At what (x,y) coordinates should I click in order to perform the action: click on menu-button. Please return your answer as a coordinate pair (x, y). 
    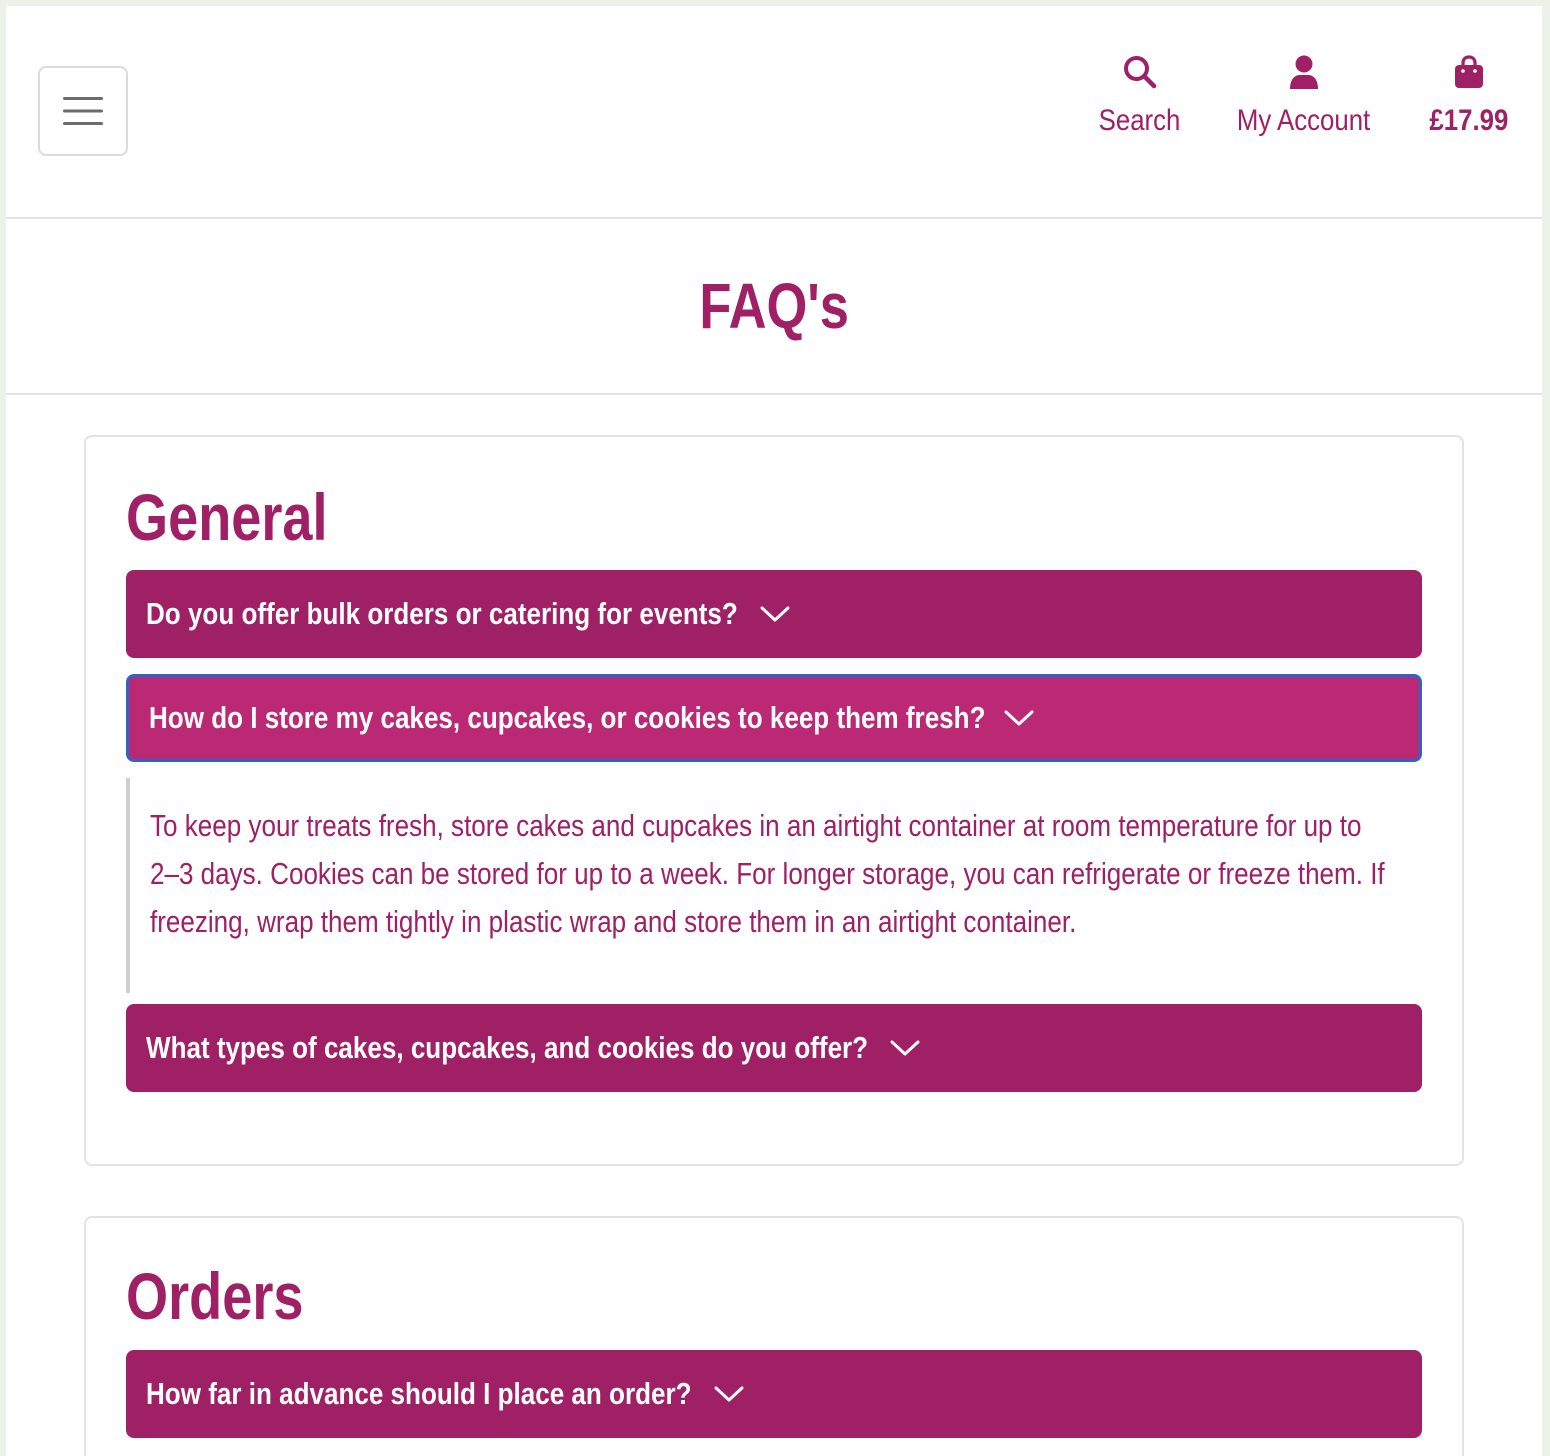
    Looking at the image, I should click on (83, 111).